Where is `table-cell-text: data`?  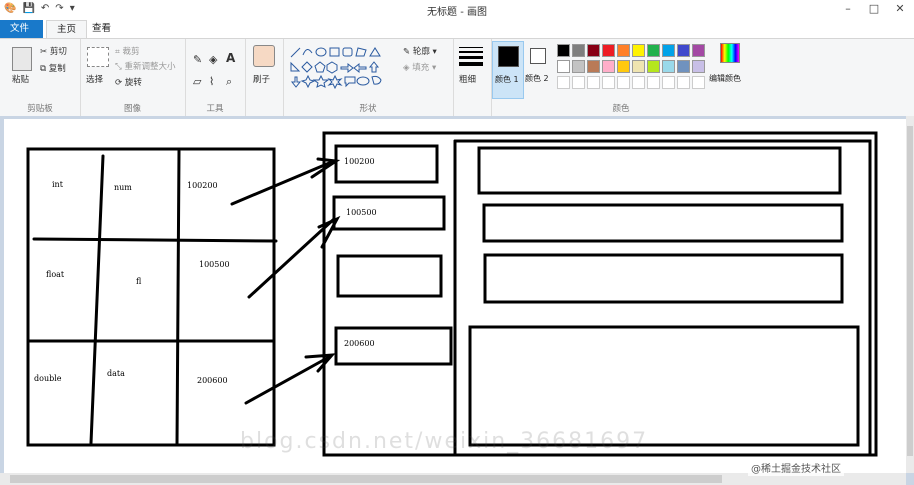 table-cell-text: data is located at coordinates (116, 373).